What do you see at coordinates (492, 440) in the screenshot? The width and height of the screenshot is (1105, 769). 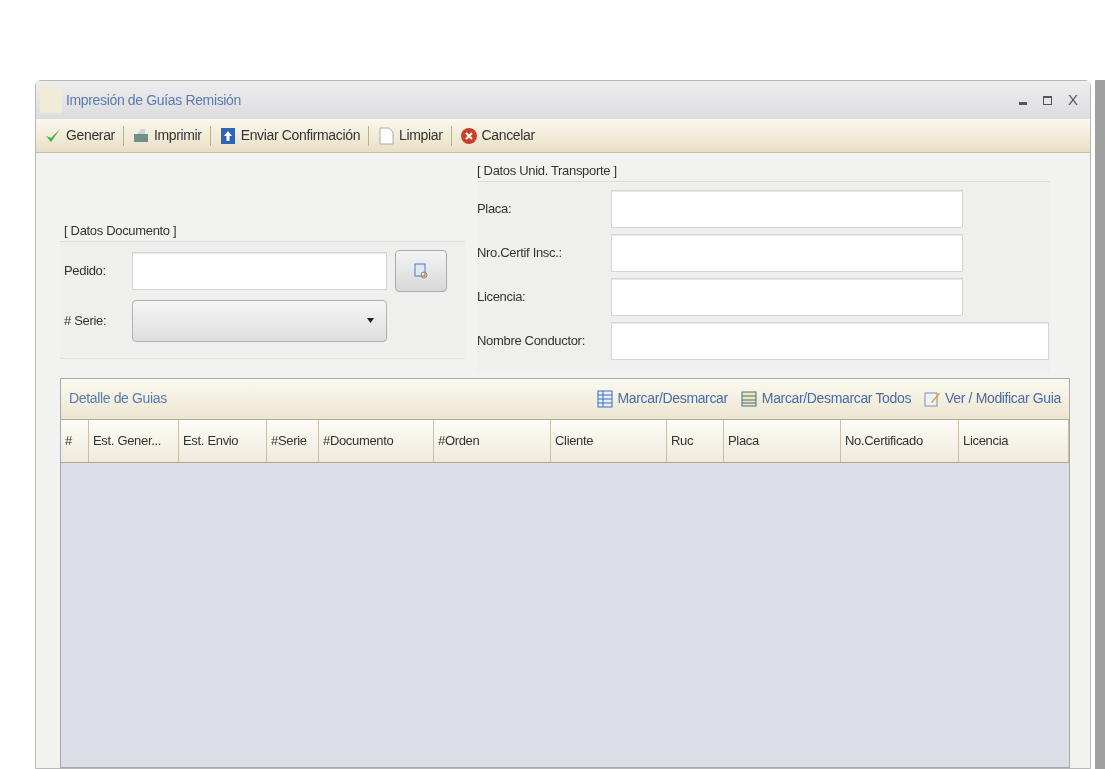 I see `column-header: #Orden` at bounding box center [492, 440].